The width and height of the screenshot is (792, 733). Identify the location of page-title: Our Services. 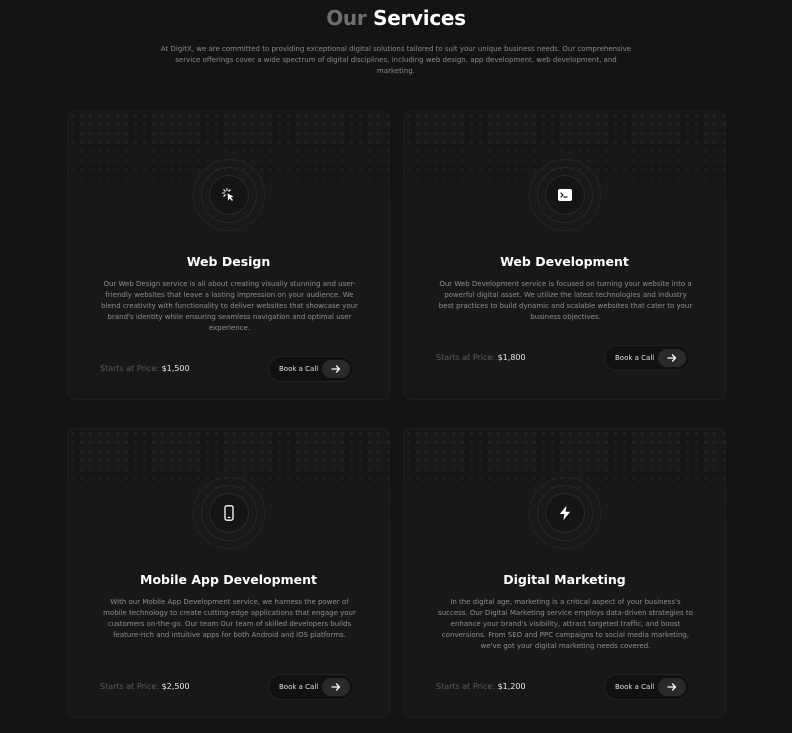
(396, 18).